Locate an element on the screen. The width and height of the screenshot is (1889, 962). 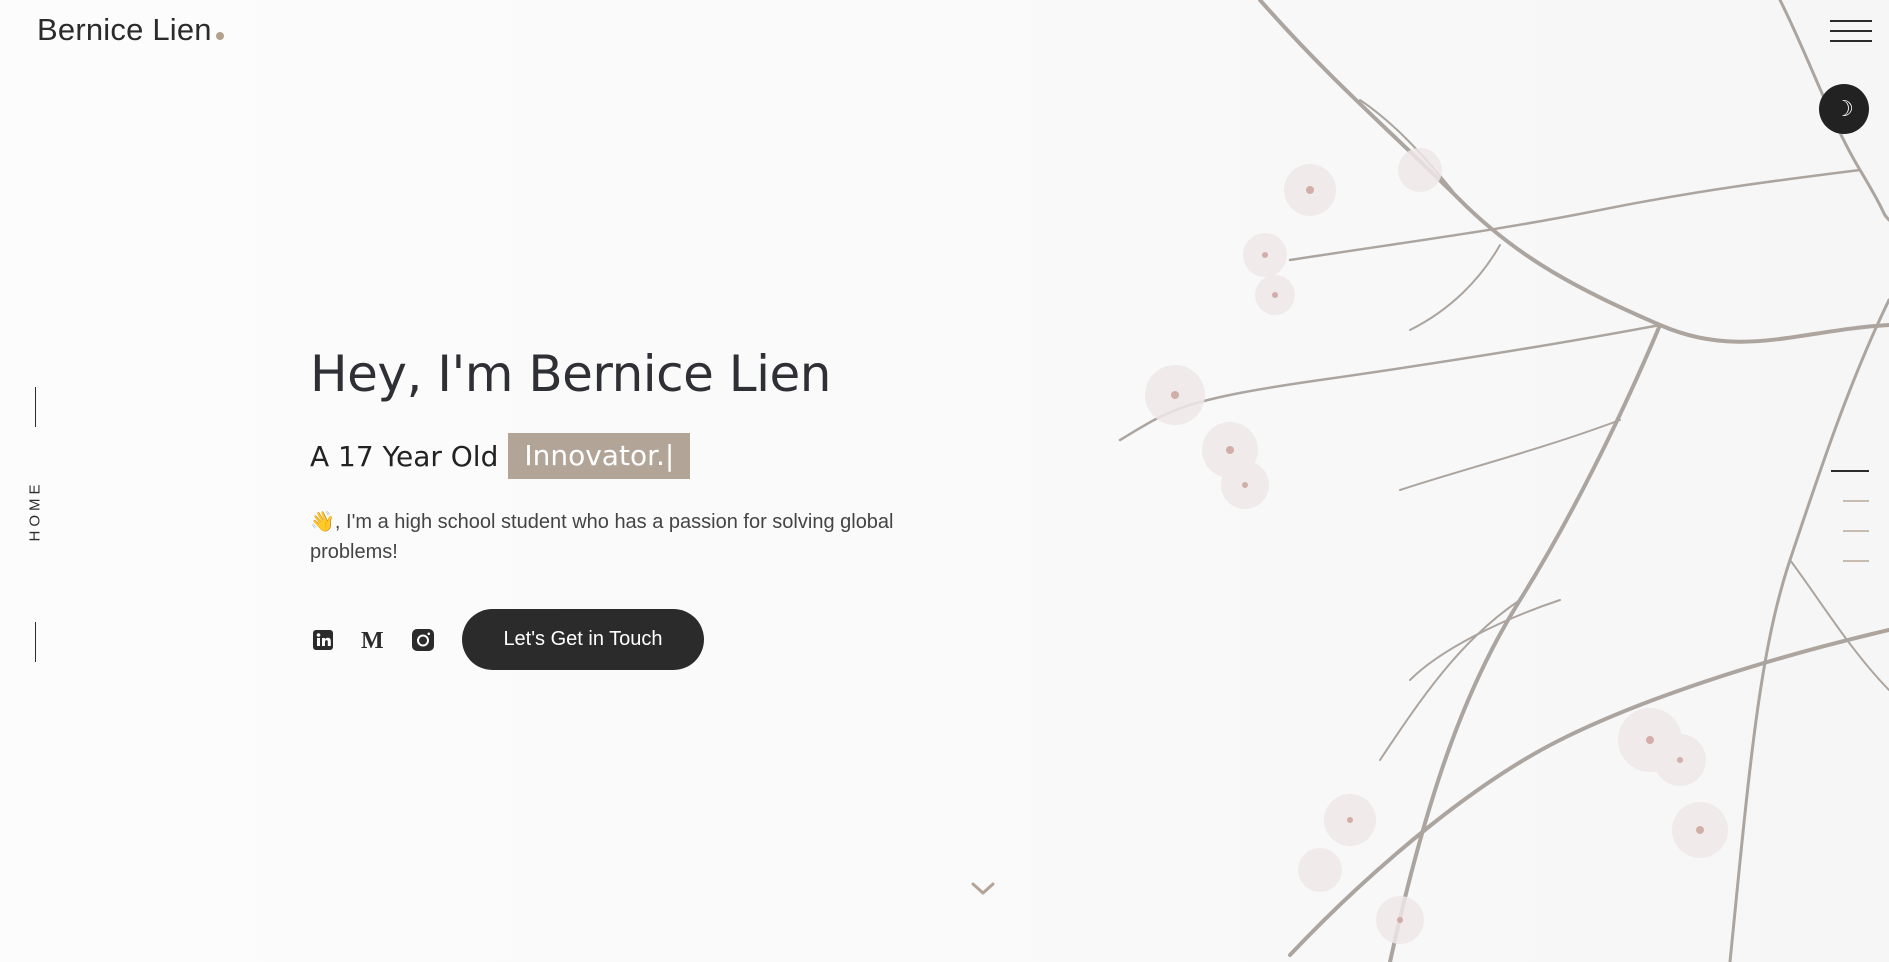
section-nav is located at coordinates (1850, 530).